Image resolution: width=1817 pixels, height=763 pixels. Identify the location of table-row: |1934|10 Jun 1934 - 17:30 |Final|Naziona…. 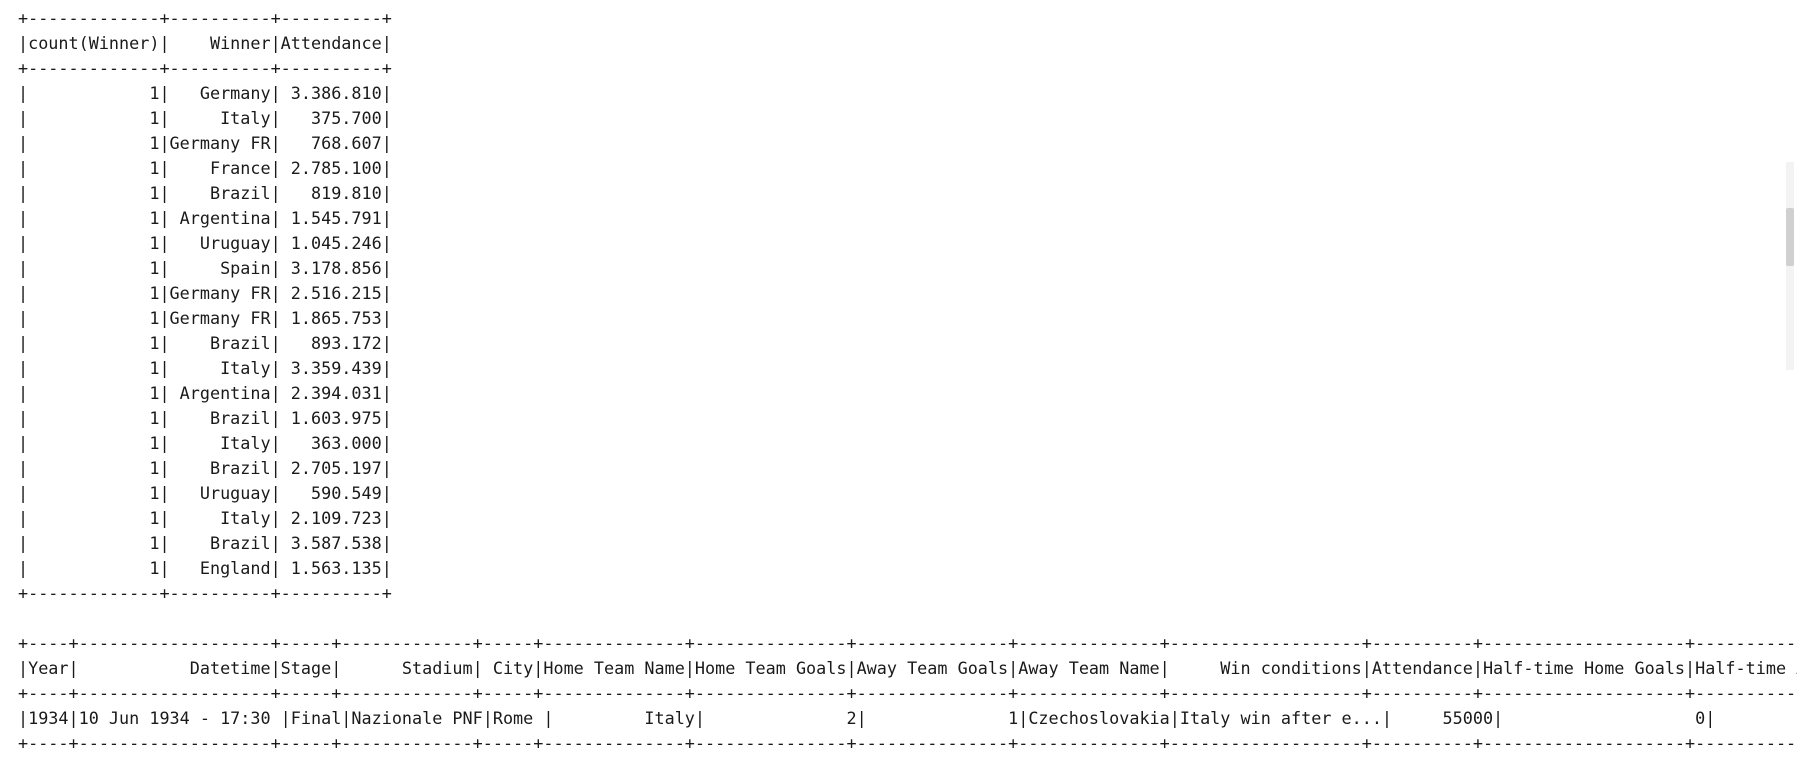
(867, 718).